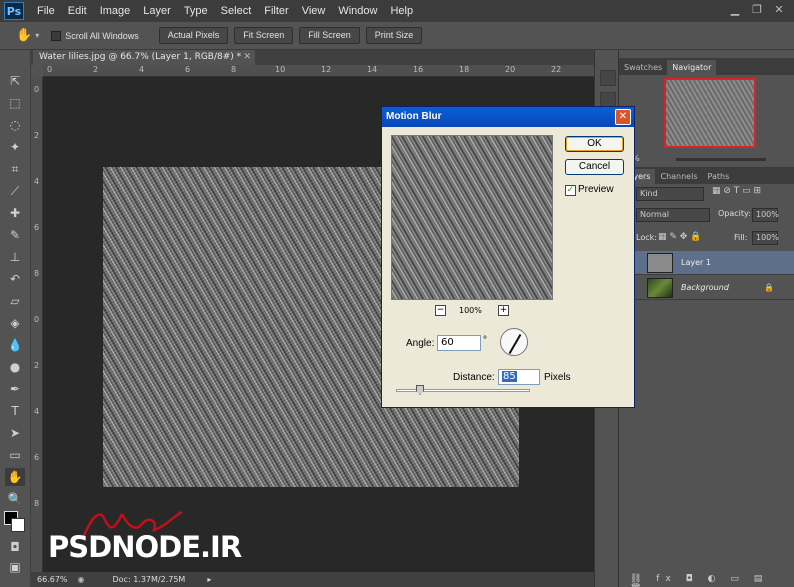 The image size is (794, 587). Describe the element at coordinates (15, 301) in the screenshot. I see `eraser-tool-icon: ▱` at that location.